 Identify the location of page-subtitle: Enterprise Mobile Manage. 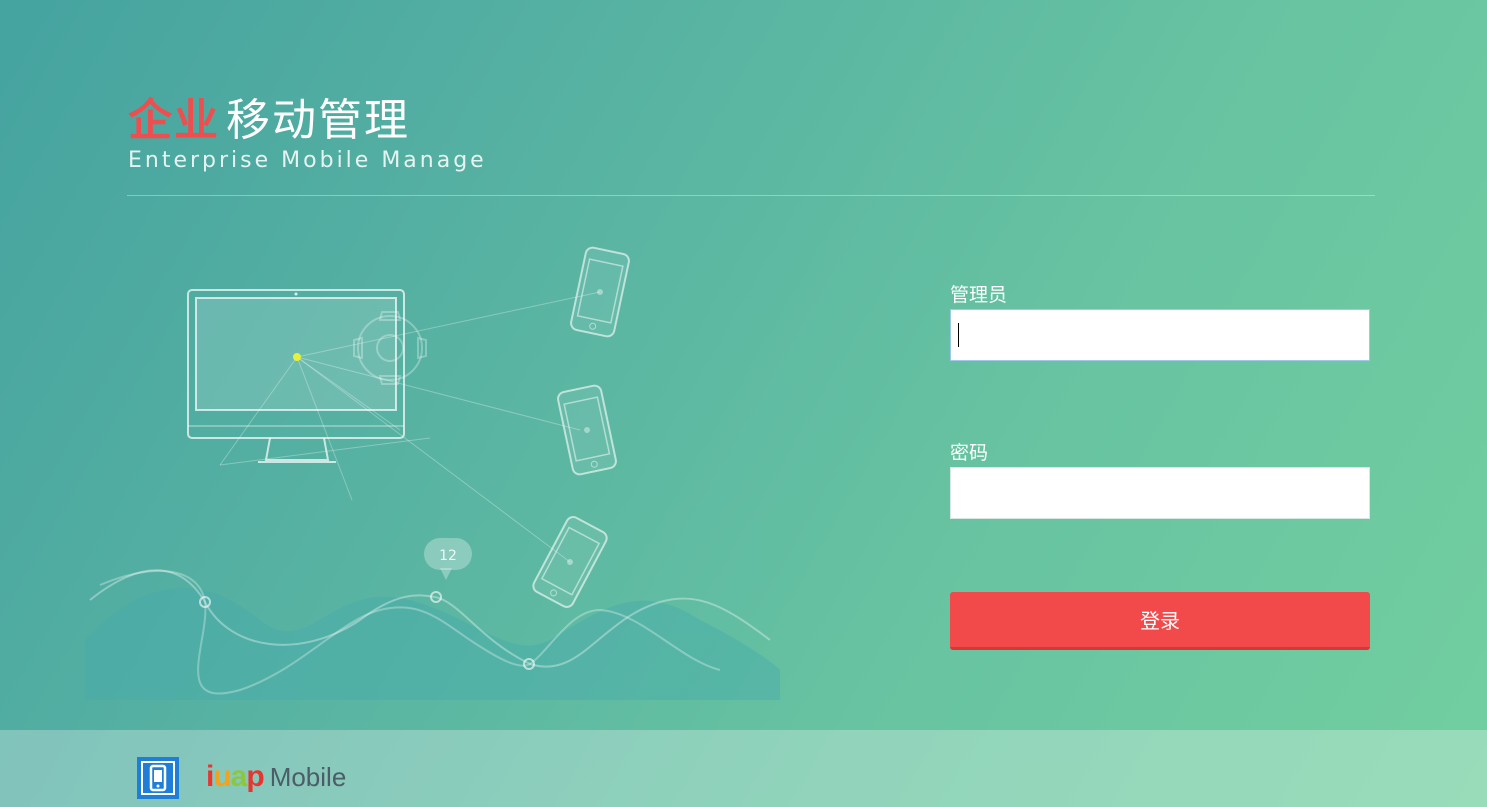
(307, 160).